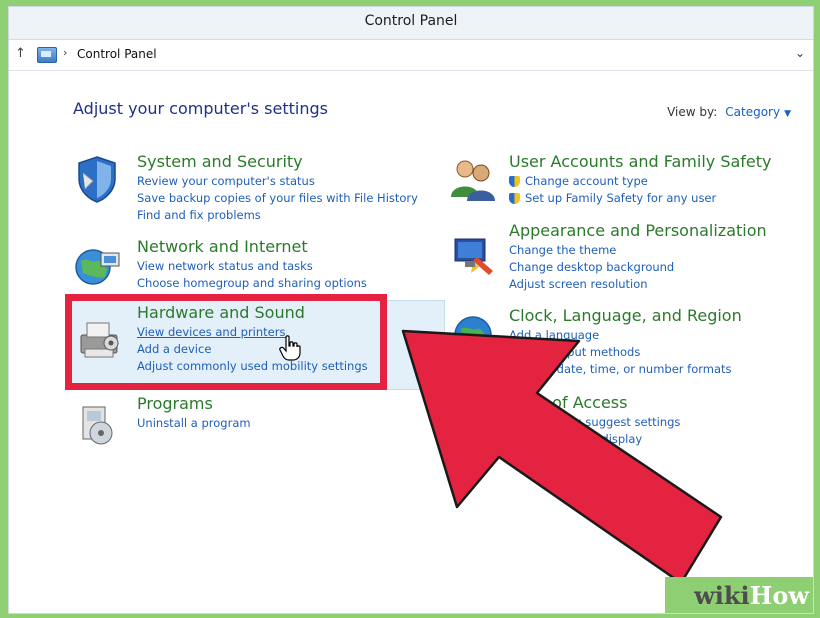  What do you see at coordinates (751, 595) in the screenshot?
I see `watermark-text: wikiHow` at bounding box center [751, 595].